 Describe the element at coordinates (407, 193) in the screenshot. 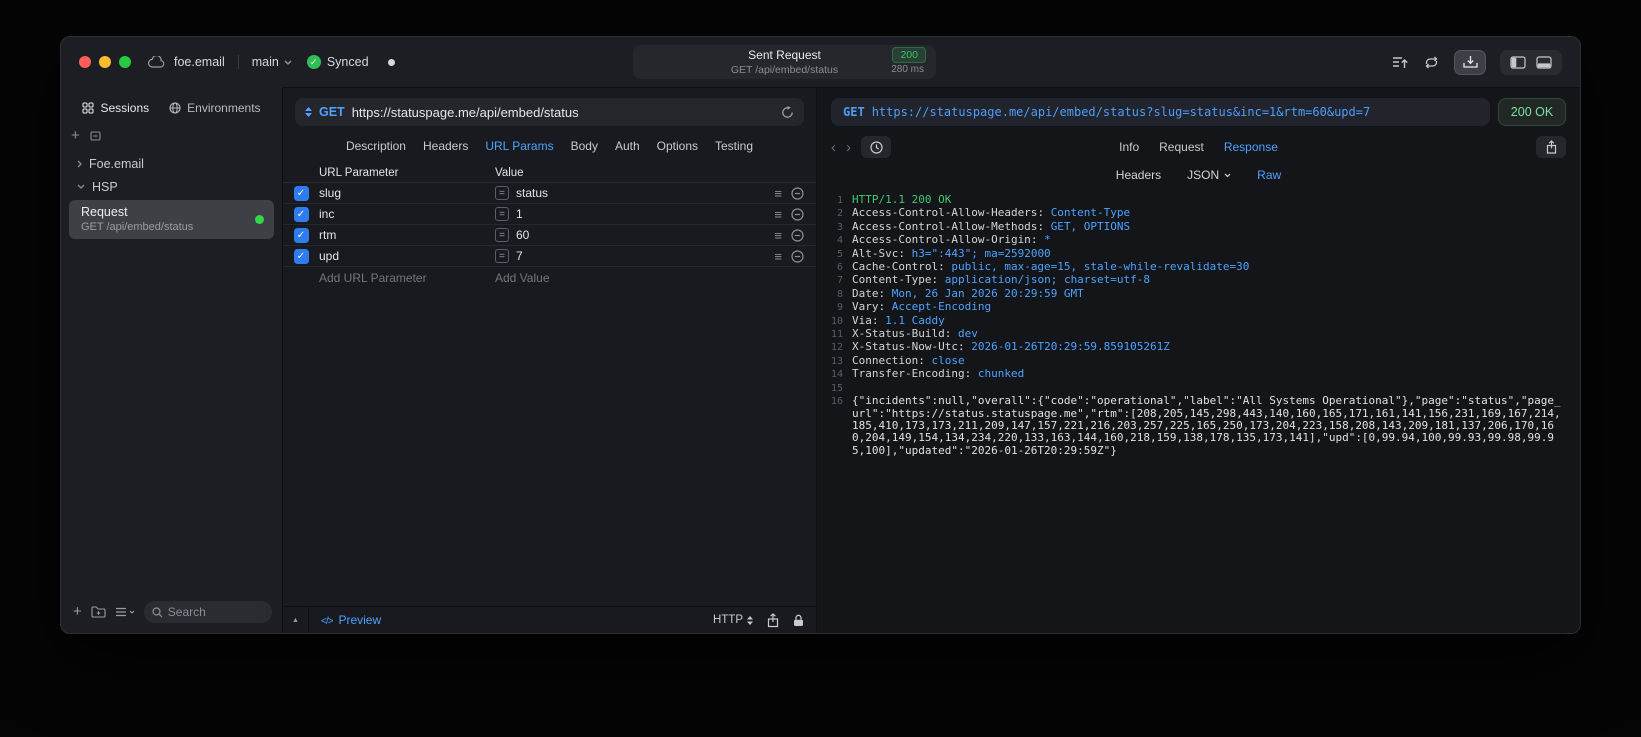

I see `param-name: slug` at that location.